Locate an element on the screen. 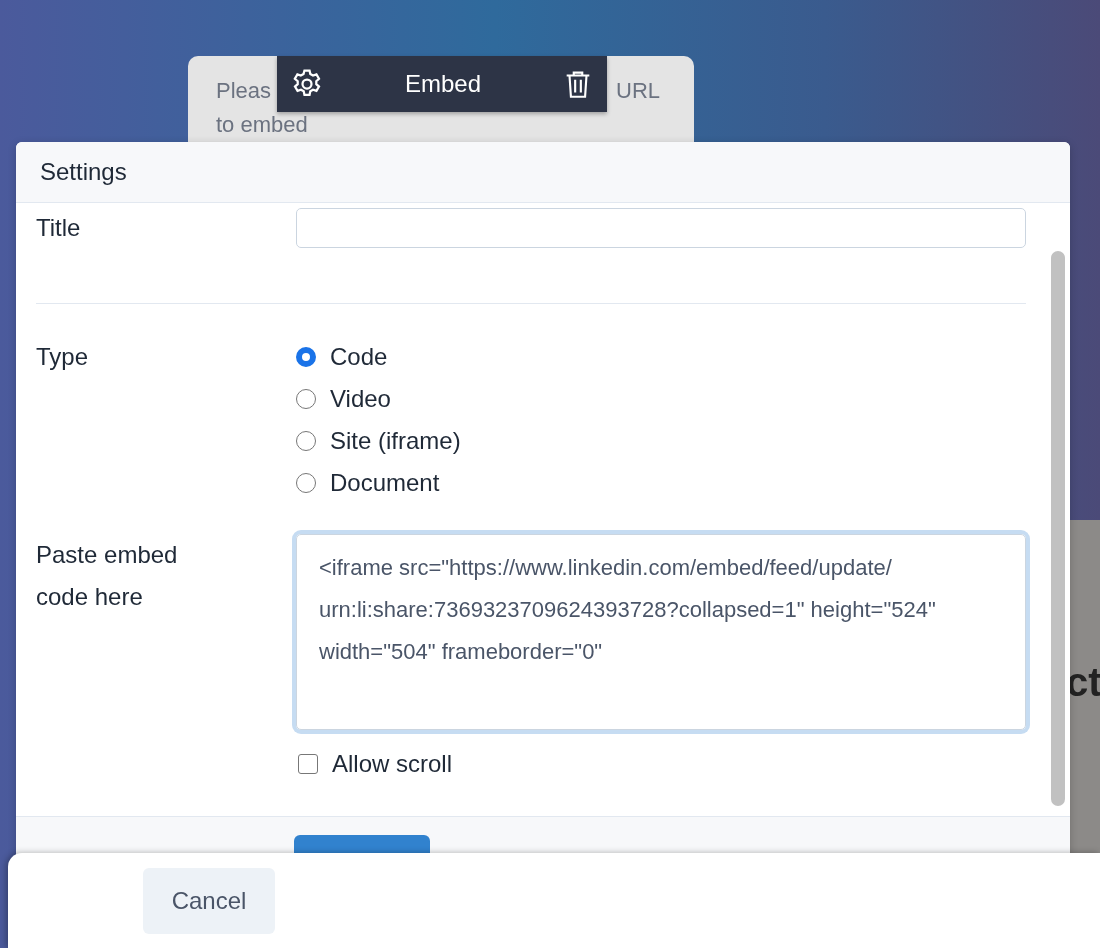  scrollbar-thumb is located at coordinates (1058, 528).